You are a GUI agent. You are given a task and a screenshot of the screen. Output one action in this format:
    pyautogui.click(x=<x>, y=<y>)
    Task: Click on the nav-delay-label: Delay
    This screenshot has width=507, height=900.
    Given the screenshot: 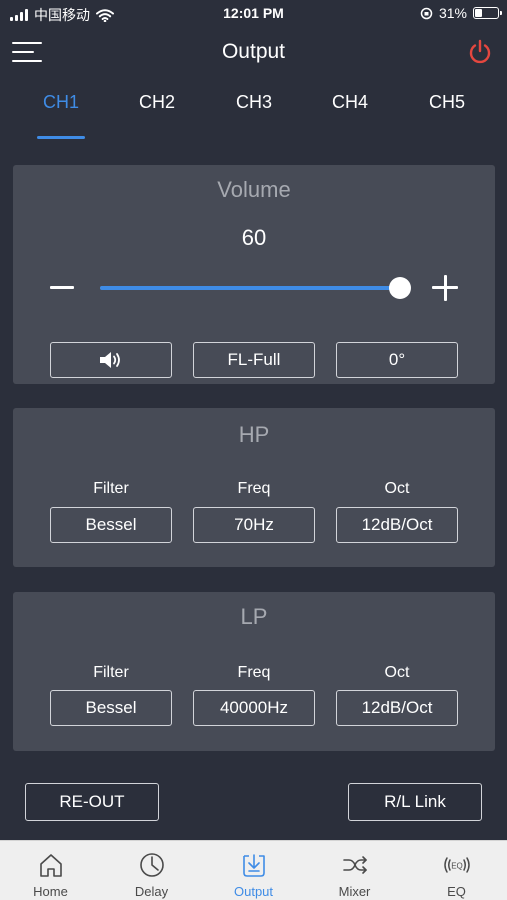 What is the action you would take?
    pyautogui.click(x=151, y=891)
    